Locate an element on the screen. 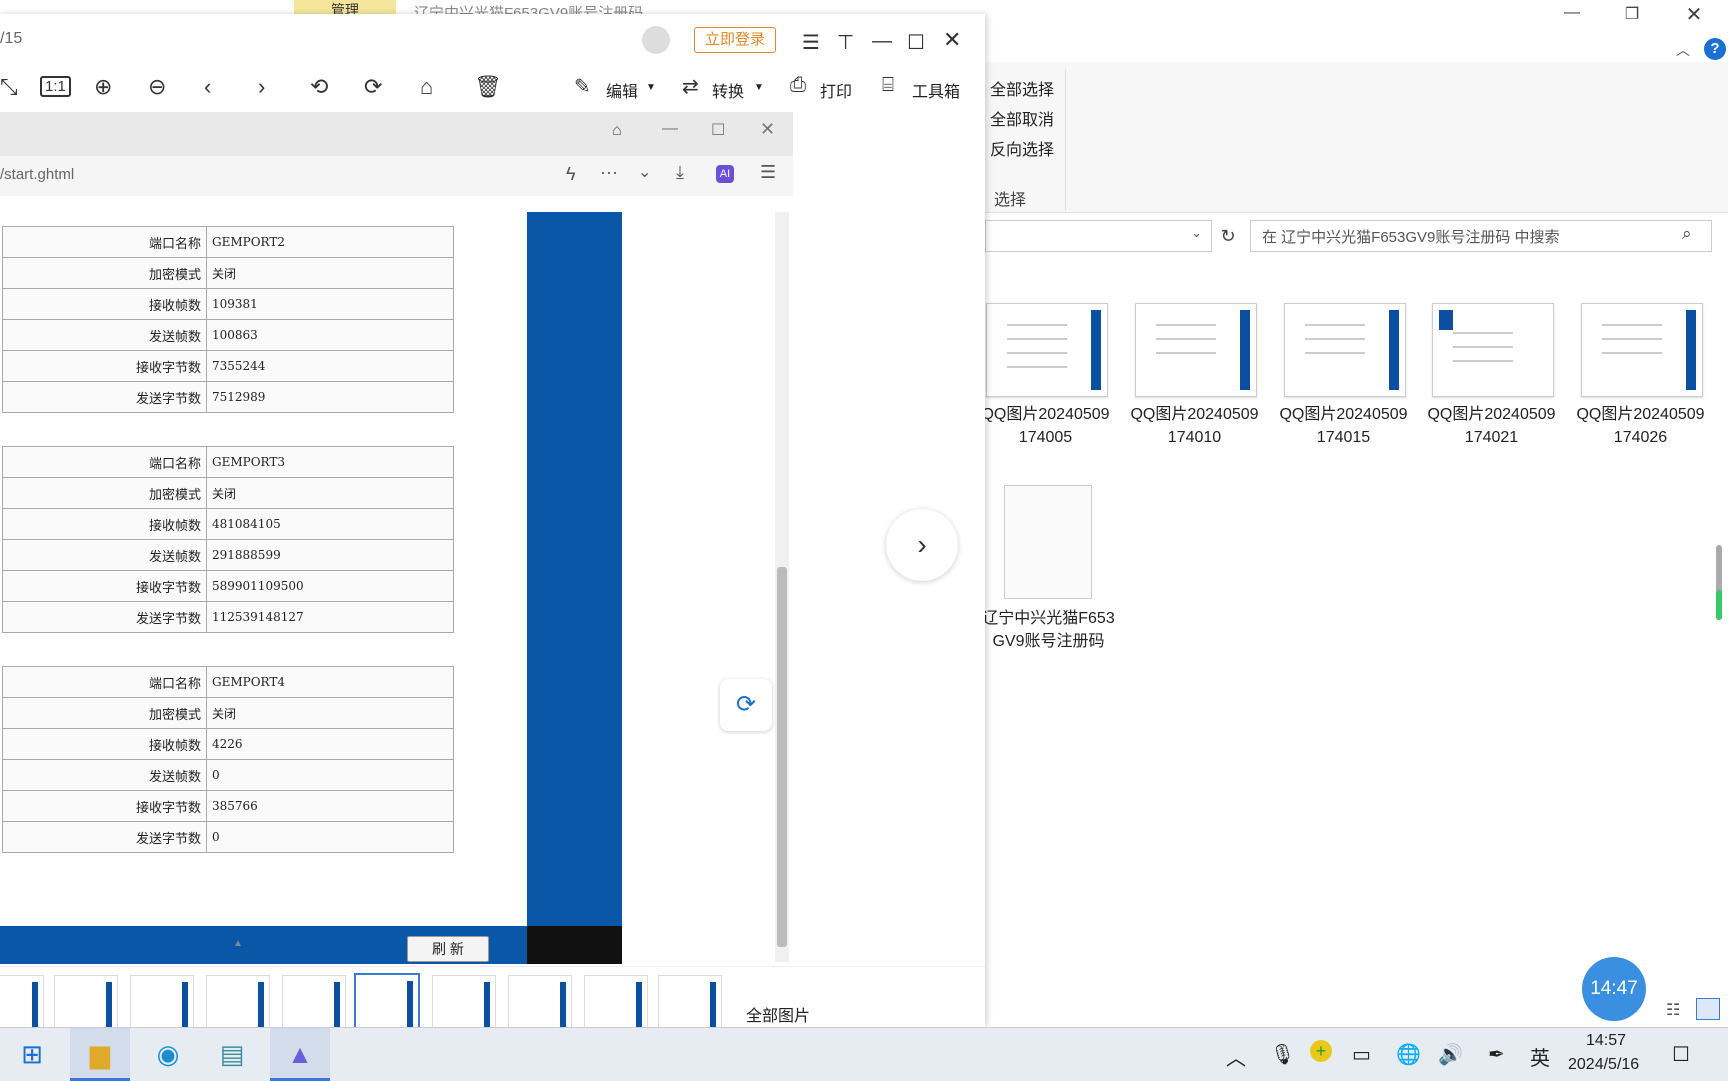  search-input: 在 辽宁中兴光猫F653GV9账号注册码 中搜索 is located at coordinates (1411, 236).